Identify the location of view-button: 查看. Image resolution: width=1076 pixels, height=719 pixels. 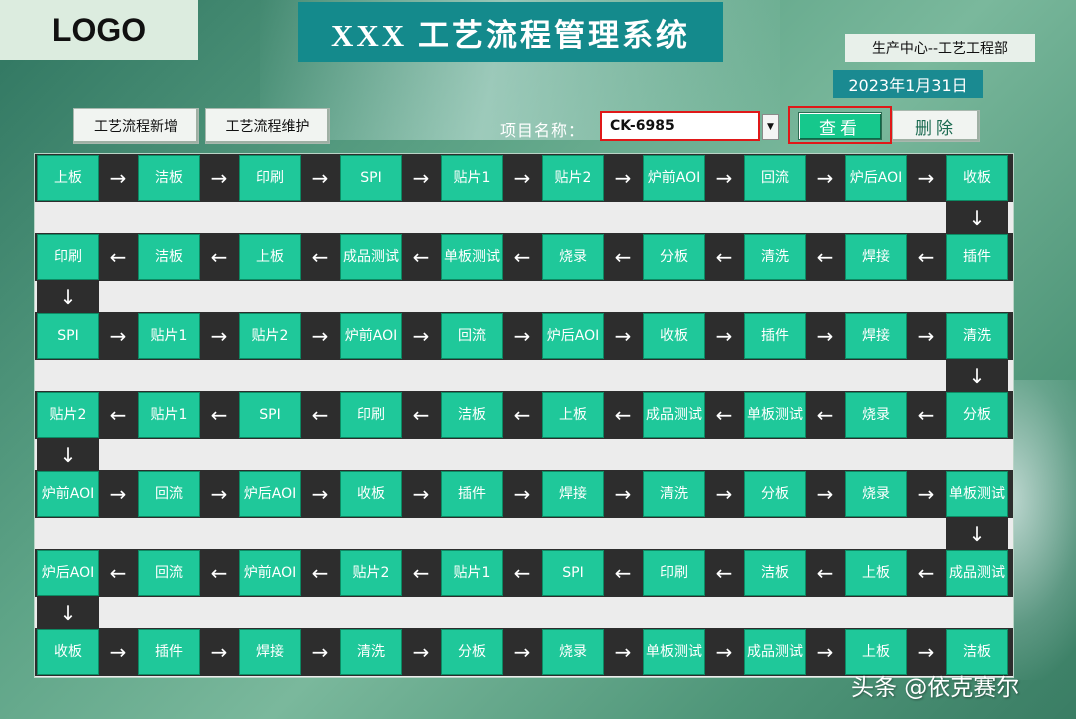
(840, 126).